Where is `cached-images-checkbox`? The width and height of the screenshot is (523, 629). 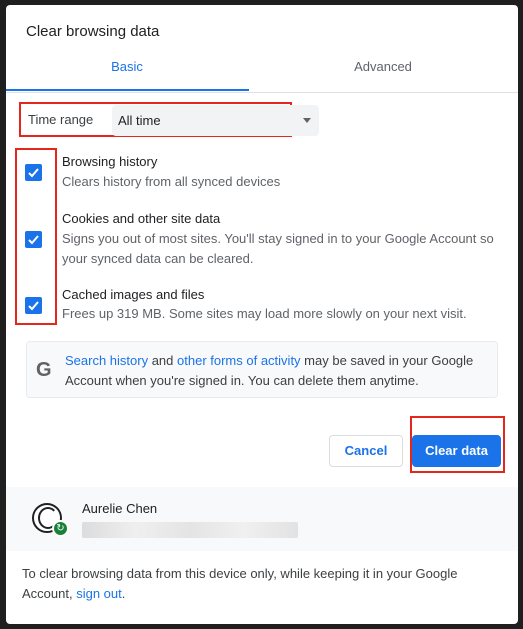 cached-images-checkbox is located at coordinates (33, 305).